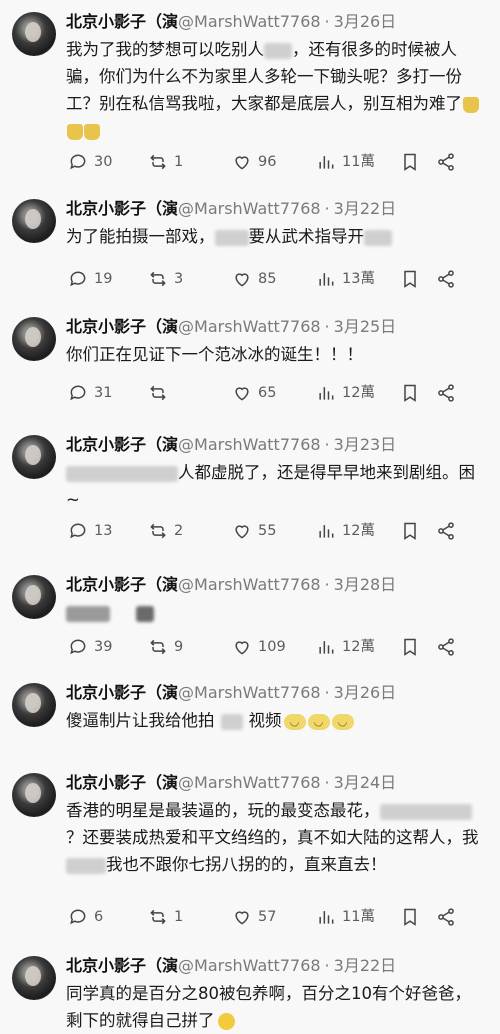  I want to click on view-count: 12萬, so click(358, 531).